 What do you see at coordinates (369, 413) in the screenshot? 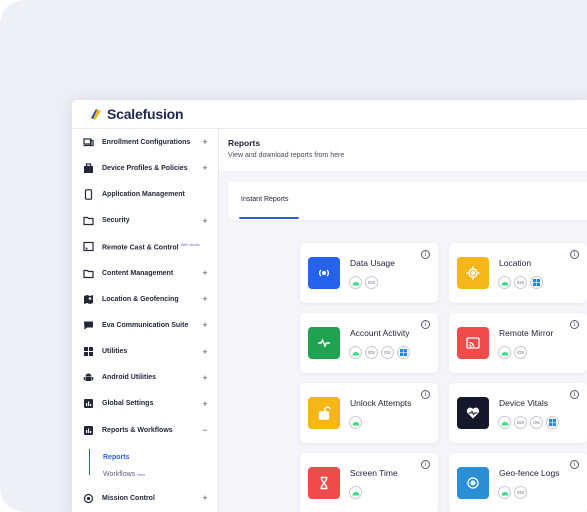
I see `report-card-unlock-attempts: Unlock Attempts i` at bounding box center [369, 413].